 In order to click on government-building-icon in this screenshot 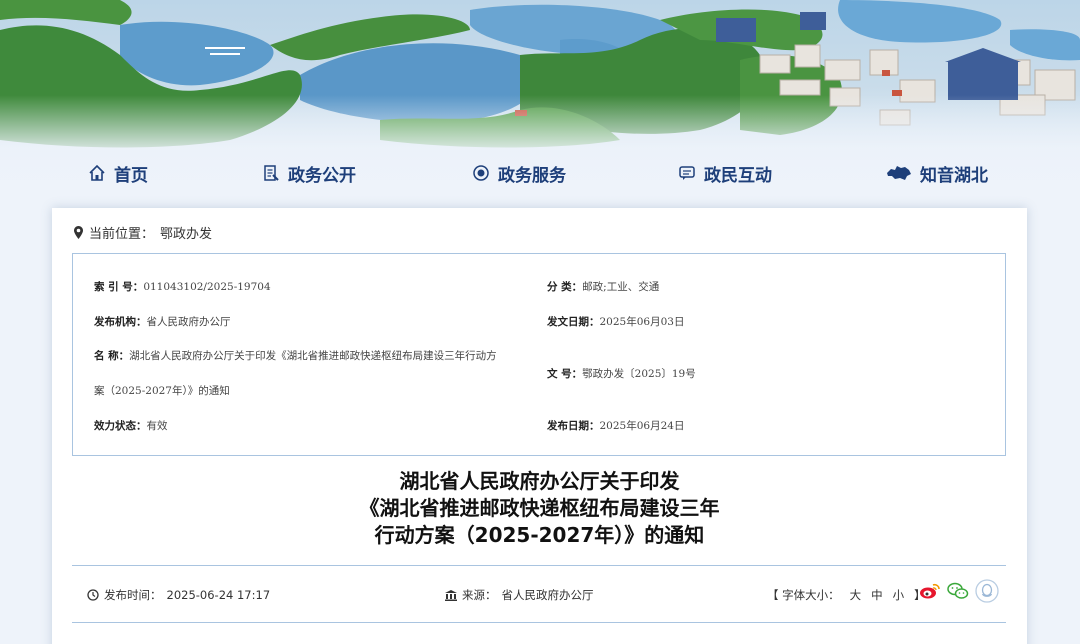, I will do `click(451, 595)`.